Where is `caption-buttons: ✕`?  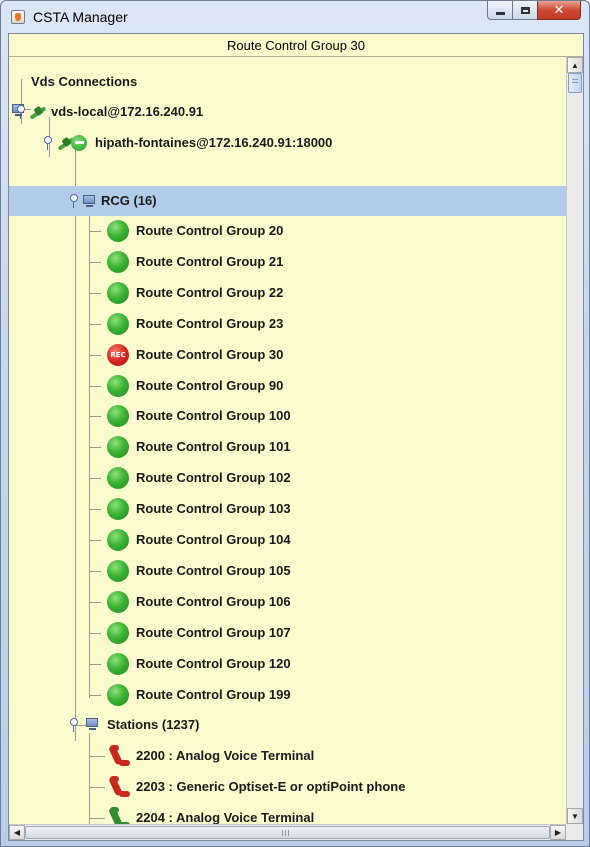
caption-buttons: ✕ is located at coordinates (534, 12).